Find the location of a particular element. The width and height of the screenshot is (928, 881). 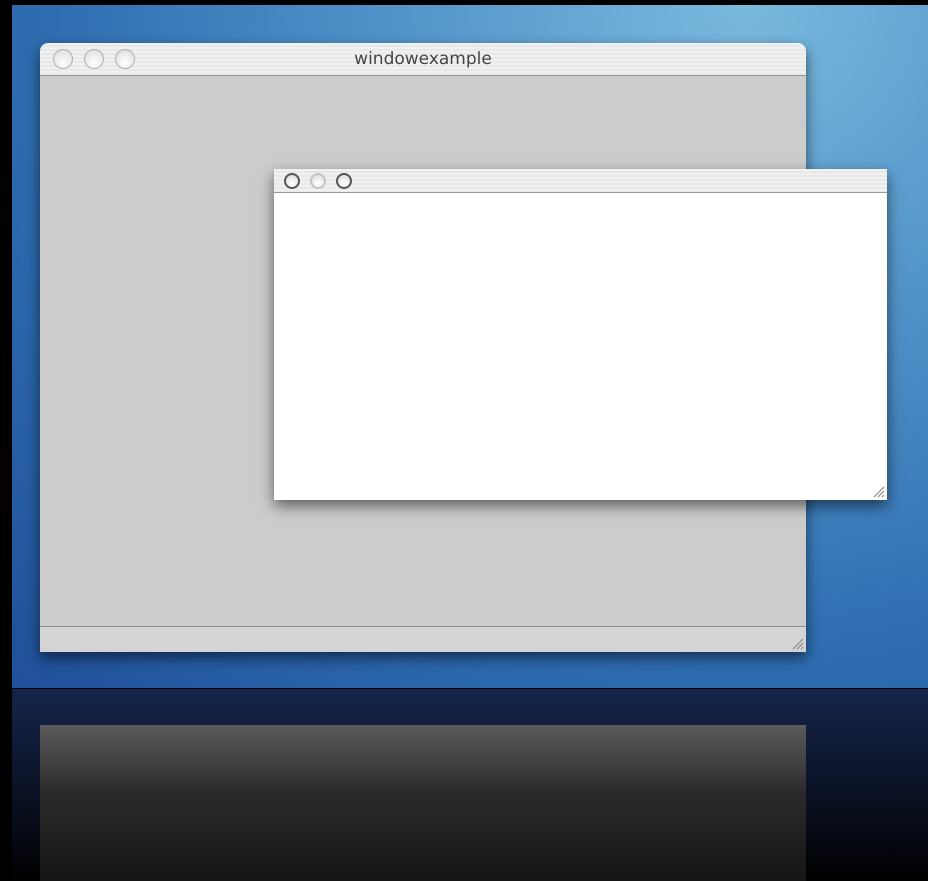

close-button is located at coordinates (292, 180).